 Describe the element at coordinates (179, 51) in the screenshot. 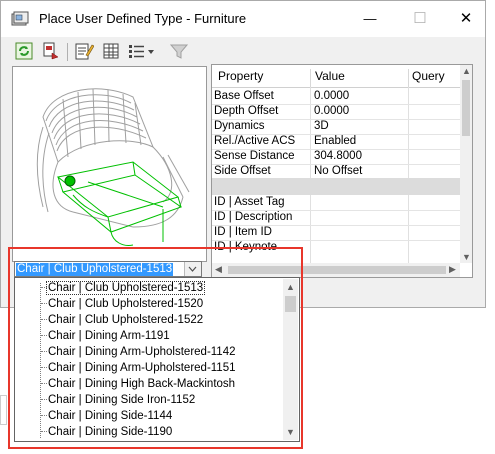

I see `filter-icon` at that location.